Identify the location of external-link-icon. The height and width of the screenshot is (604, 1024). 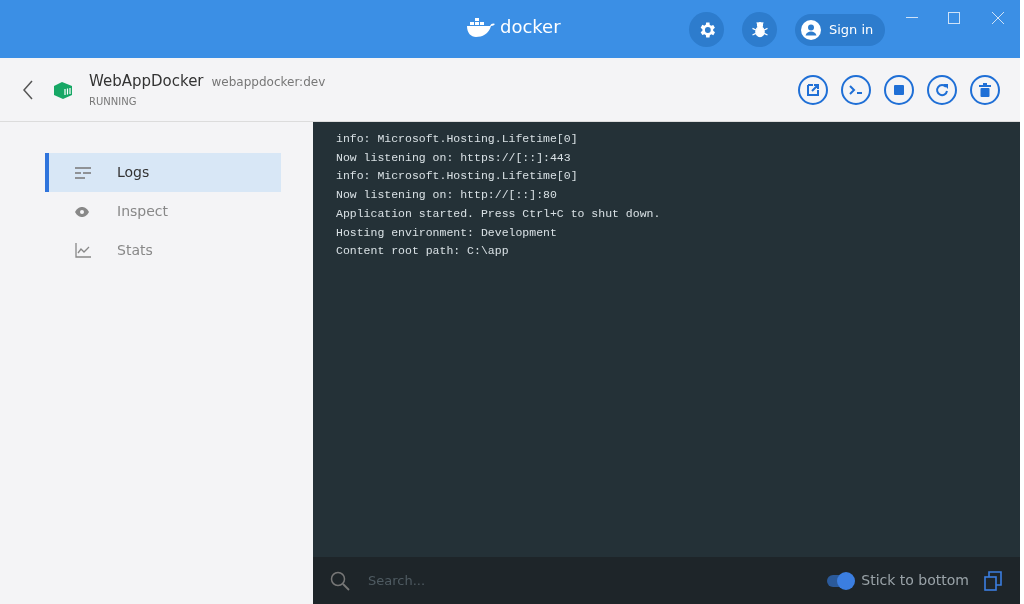
(813, 89).